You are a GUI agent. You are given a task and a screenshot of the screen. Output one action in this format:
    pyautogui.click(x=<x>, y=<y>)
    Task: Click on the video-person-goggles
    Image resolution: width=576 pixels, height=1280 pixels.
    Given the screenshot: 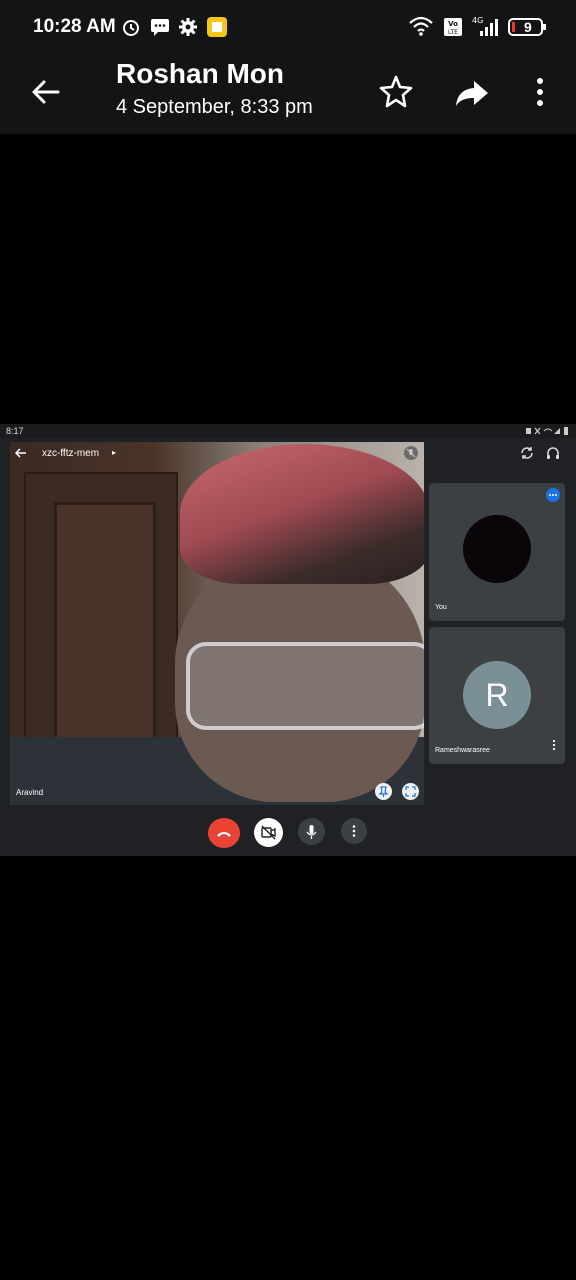 What is the action you would take?
    pyautogui.click(x=305, y=686)
    